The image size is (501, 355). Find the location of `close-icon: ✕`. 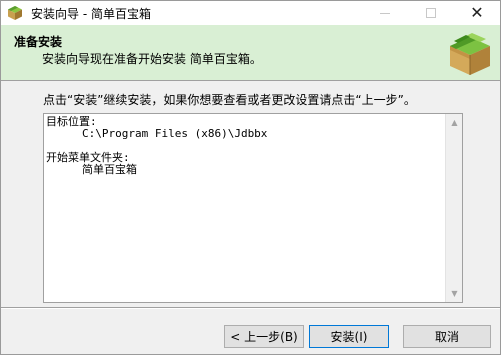

close-icon: ✕ is located at coordinates (477, 12).